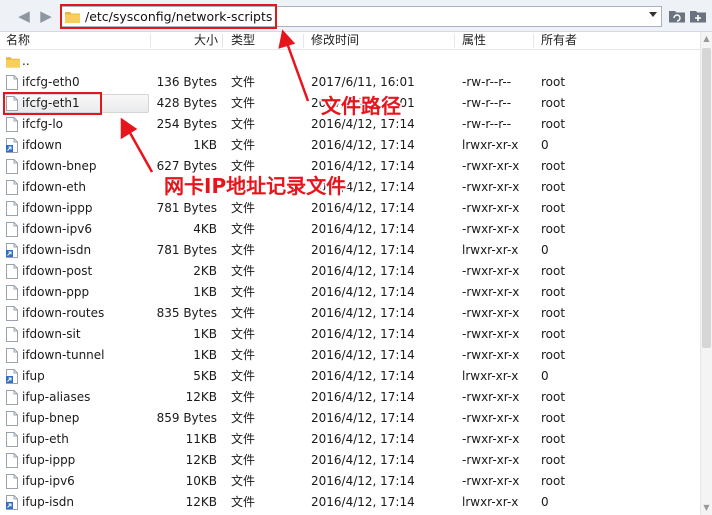  Describe the element at coordinates (474, 41) in the screenshot. I see `column-attributes: 属性` at that location.